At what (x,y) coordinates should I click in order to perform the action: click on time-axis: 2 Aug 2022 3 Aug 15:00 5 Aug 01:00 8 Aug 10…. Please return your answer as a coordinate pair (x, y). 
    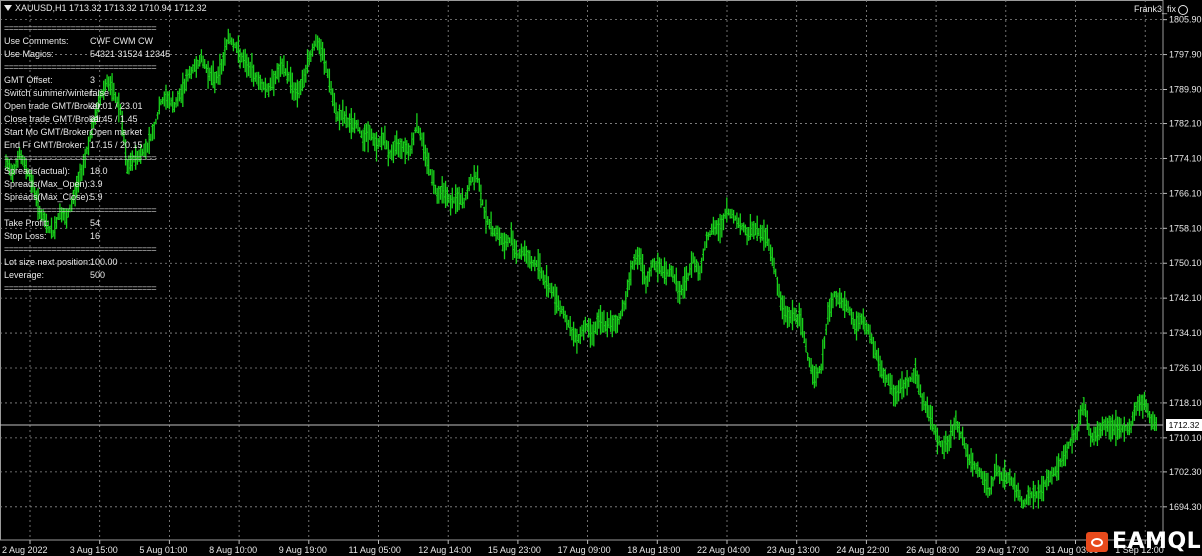
    Looking at the image, I should click on (583, 547).